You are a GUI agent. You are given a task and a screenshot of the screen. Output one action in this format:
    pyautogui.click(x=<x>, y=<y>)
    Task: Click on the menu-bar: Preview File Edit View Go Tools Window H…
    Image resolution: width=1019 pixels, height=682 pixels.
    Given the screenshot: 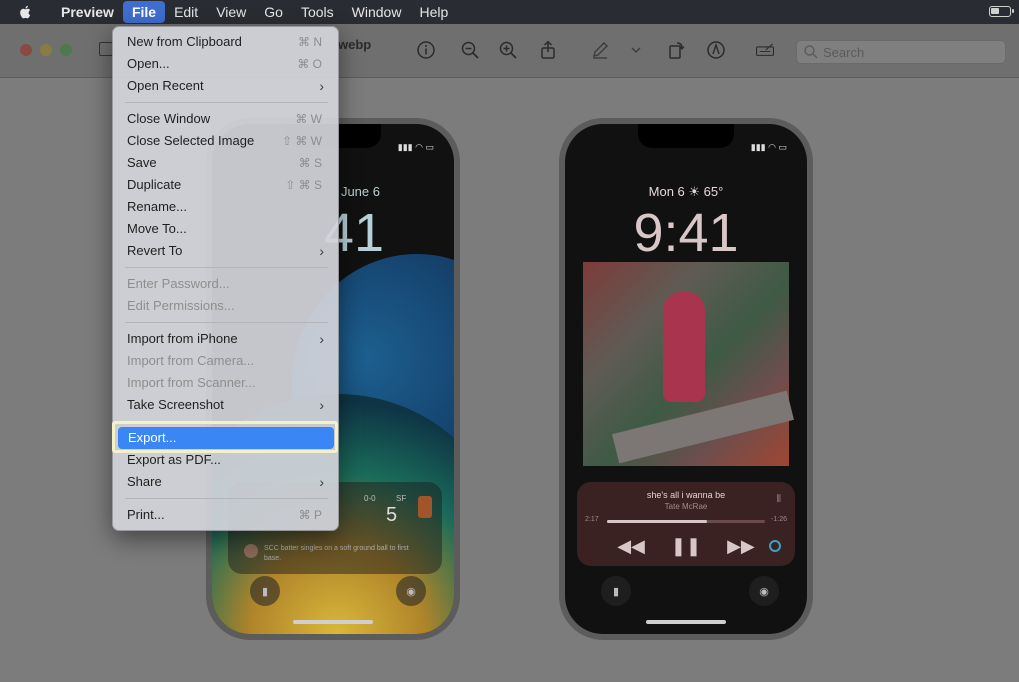 What is the action you would take?
    pyautogui.click(x=509, y=12)
    